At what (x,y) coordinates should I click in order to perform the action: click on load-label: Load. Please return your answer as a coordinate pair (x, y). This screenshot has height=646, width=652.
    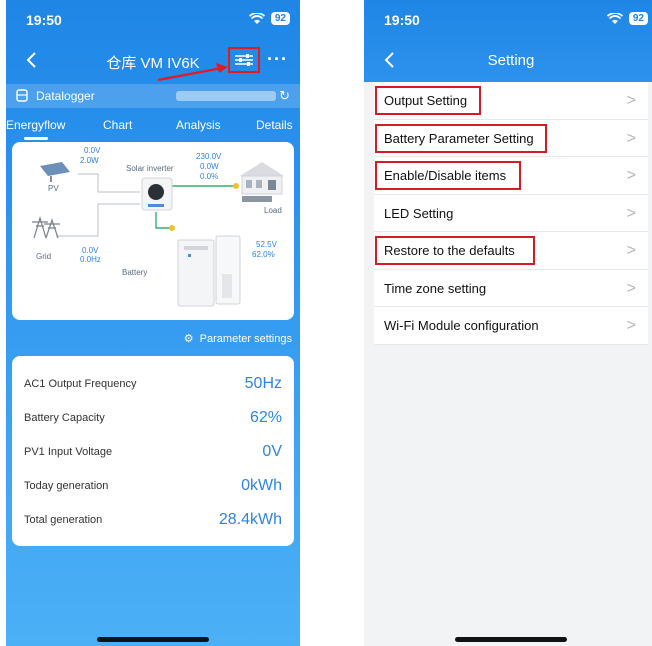
    Looking at the image, I should click on (273, 210).